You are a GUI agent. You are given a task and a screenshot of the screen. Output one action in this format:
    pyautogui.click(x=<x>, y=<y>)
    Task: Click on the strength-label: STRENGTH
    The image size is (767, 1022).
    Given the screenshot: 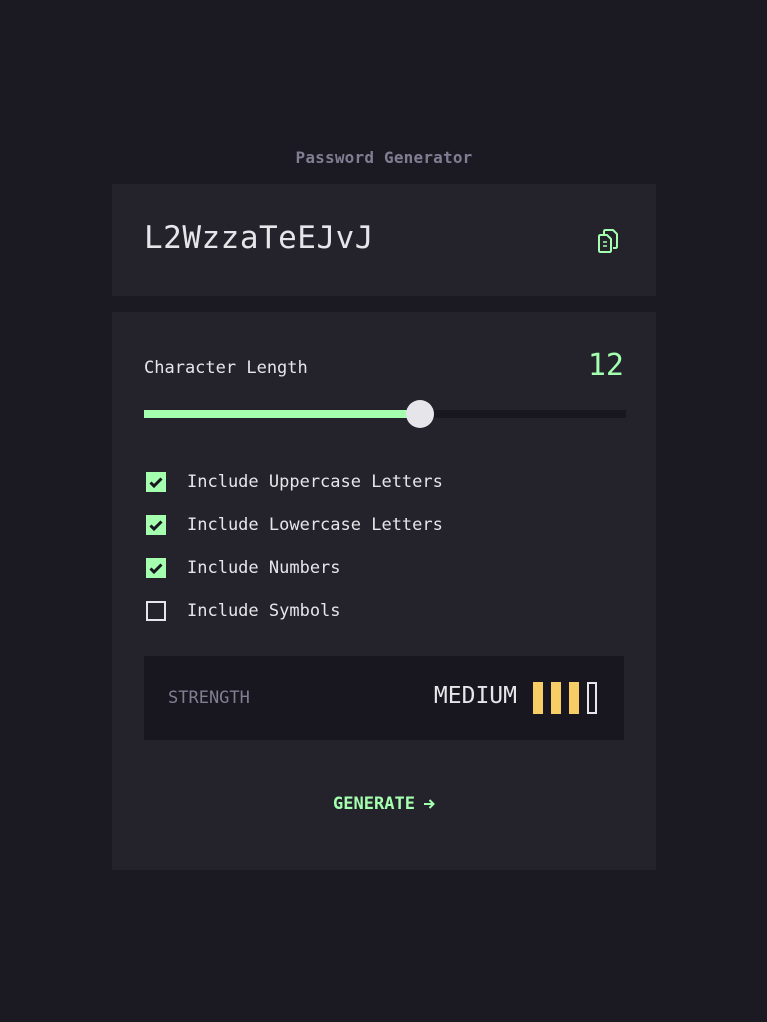 What is the action you would take?
    pyautogui.click(x=209, y=698)
    